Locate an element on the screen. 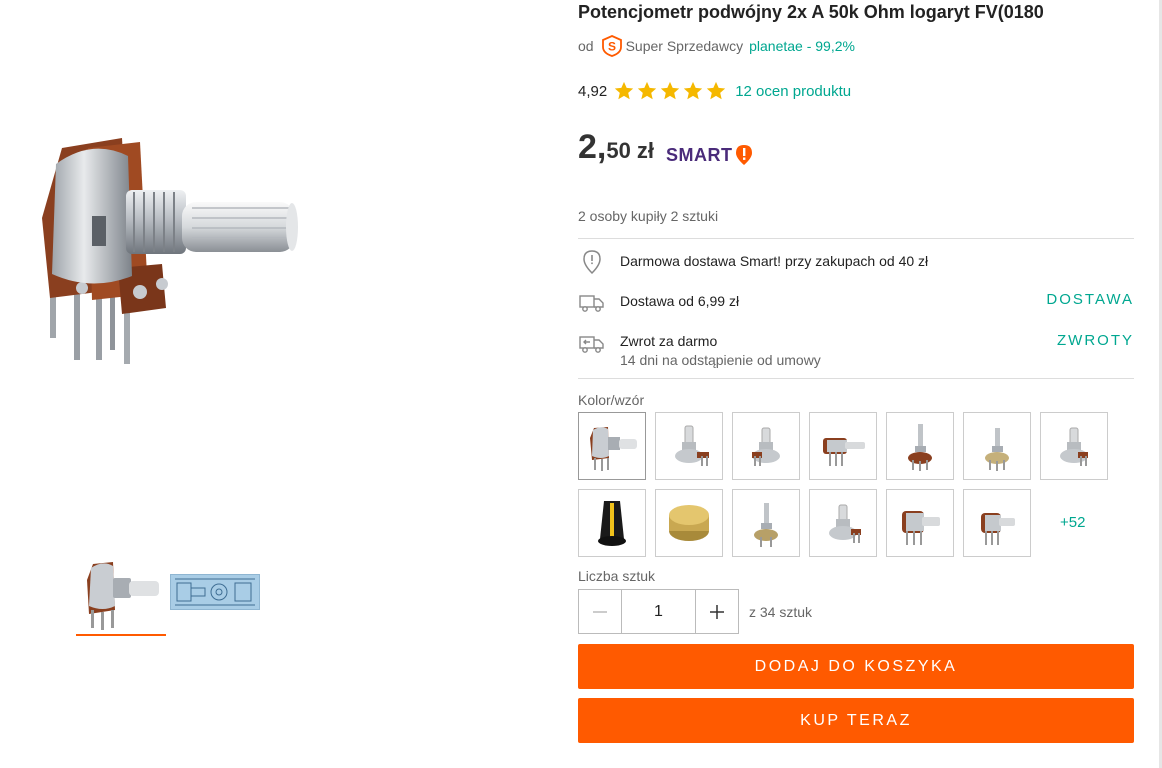 This screenshot has width=1162, height=768. smart-badge: SMART is located at coordinates (709, 155).